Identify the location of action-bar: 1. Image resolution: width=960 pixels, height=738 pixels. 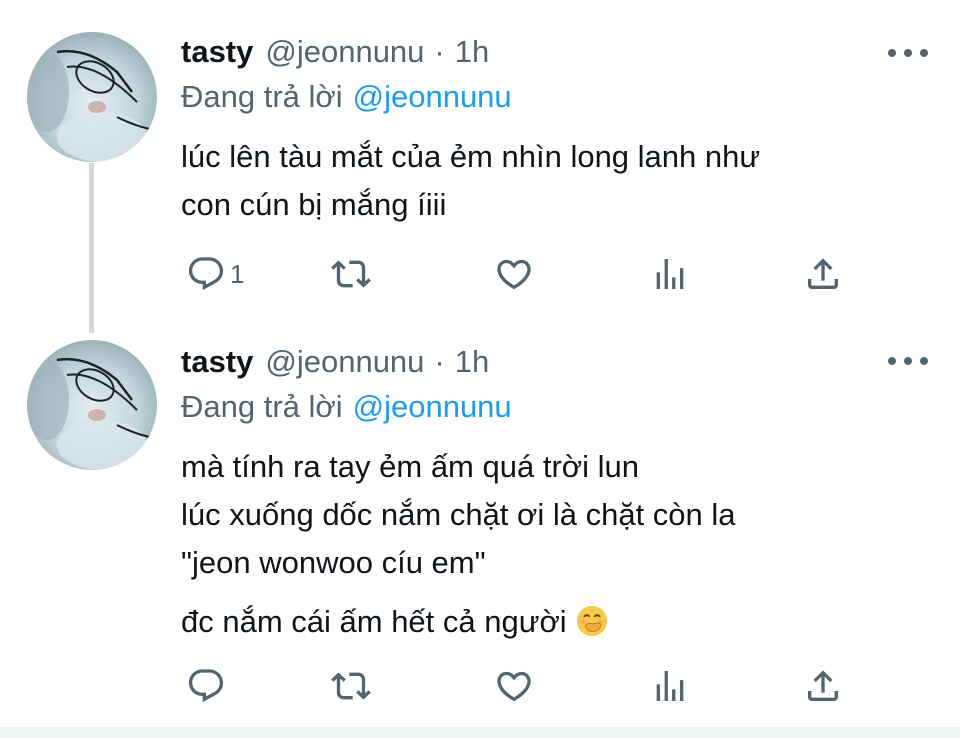
(531, 274).